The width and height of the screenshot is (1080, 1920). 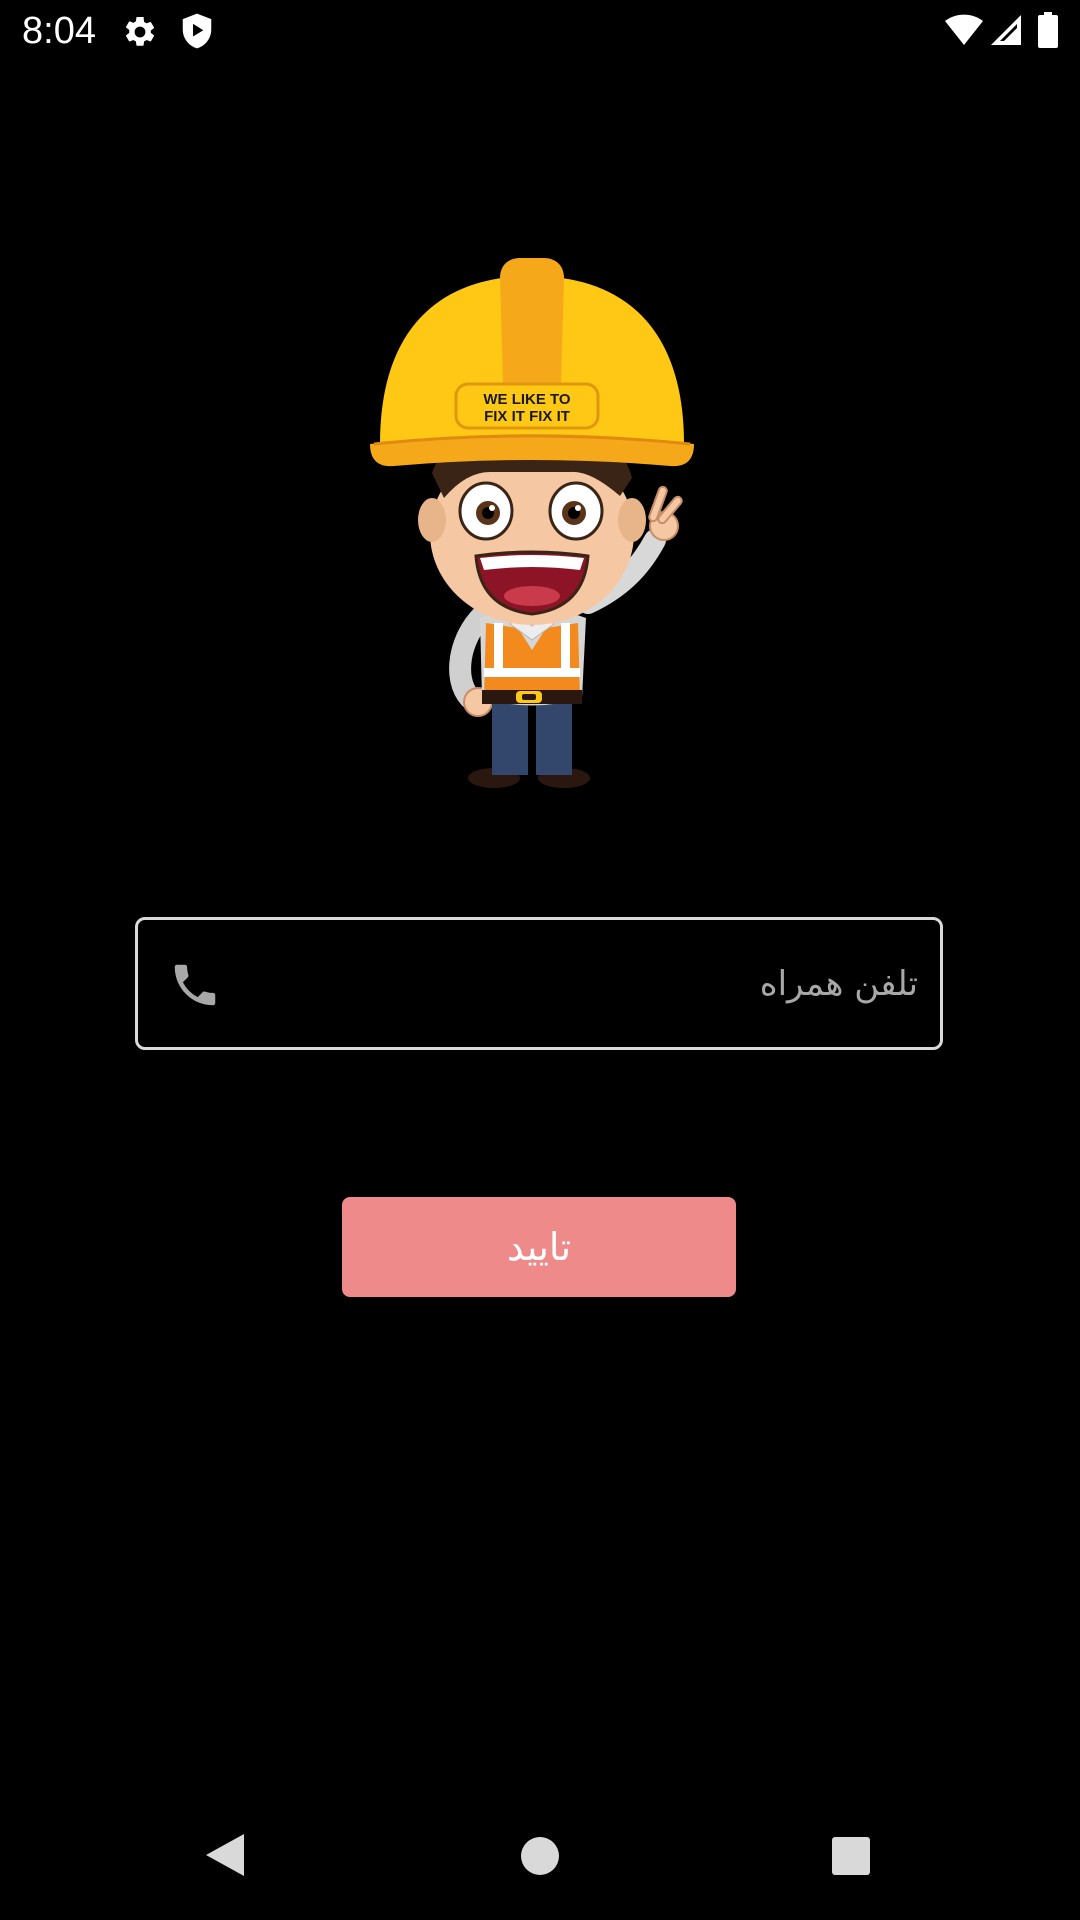 I want to click on confirm-button: تایید, so click(x=539, y=1247).